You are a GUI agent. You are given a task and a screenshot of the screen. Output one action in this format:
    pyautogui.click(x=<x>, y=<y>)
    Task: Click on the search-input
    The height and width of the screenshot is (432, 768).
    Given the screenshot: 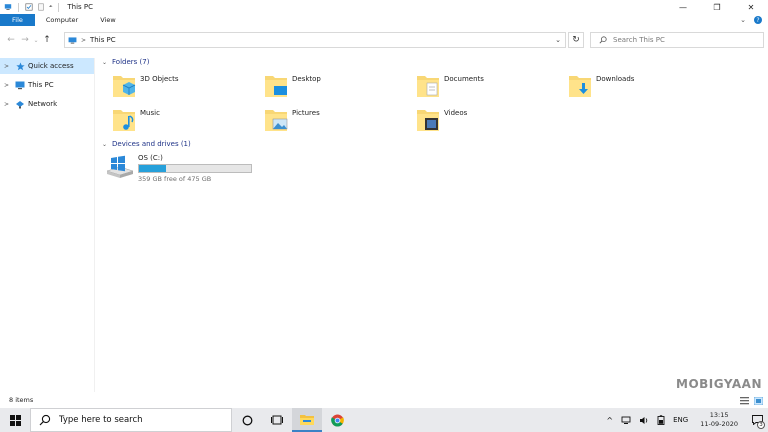 What is the action you would take?
    pyautogui.click(x=683, y=40)
    